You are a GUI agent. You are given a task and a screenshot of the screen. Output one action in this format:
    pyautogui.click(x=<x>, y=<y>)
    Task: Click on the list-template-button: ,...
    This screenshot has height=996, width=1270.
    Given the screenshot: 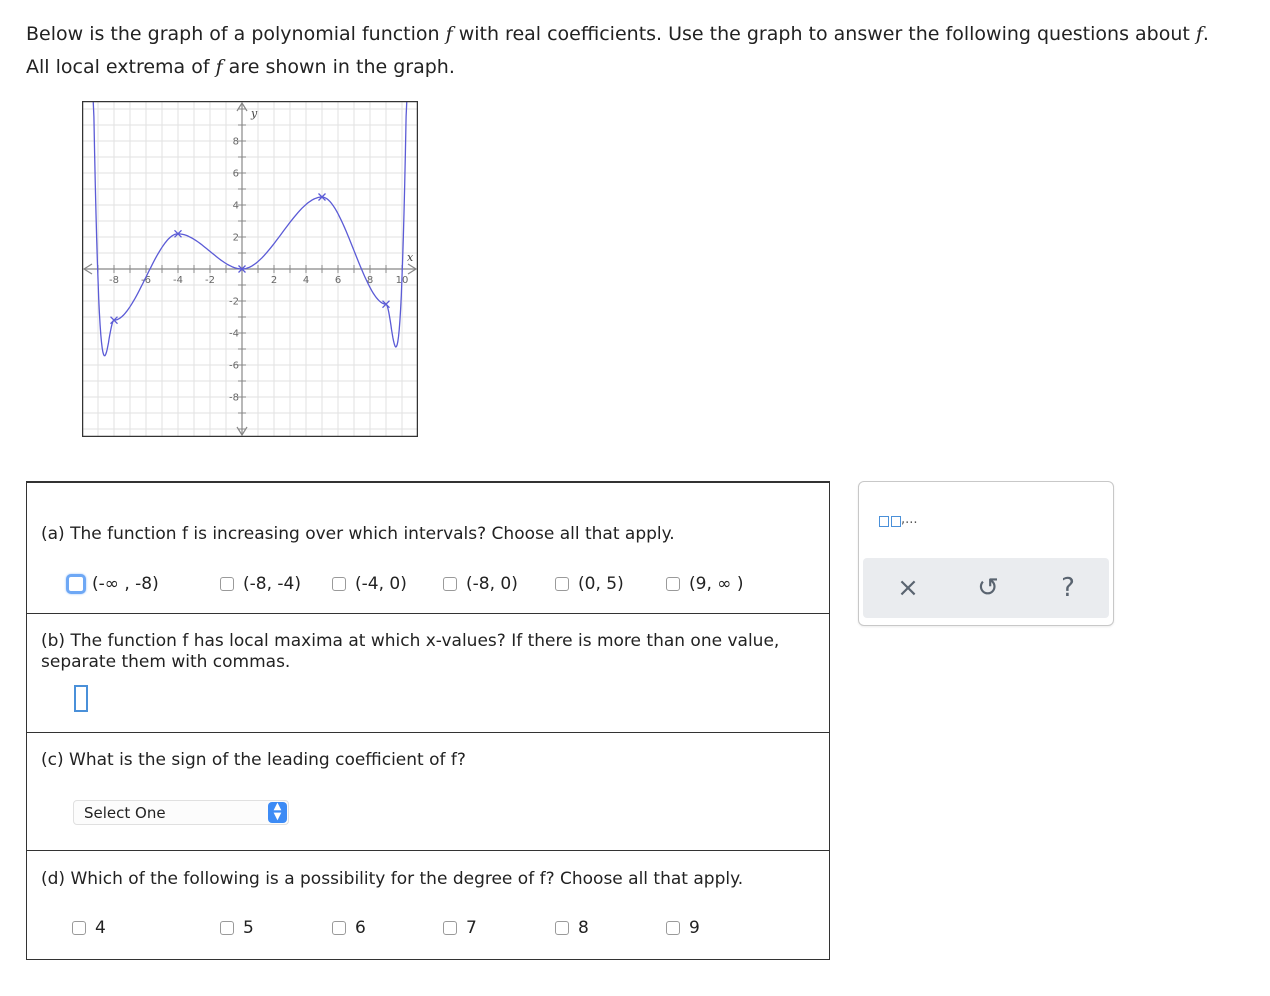 What is the action you would take?
    pyautogui.click(x=898, y=519)
    